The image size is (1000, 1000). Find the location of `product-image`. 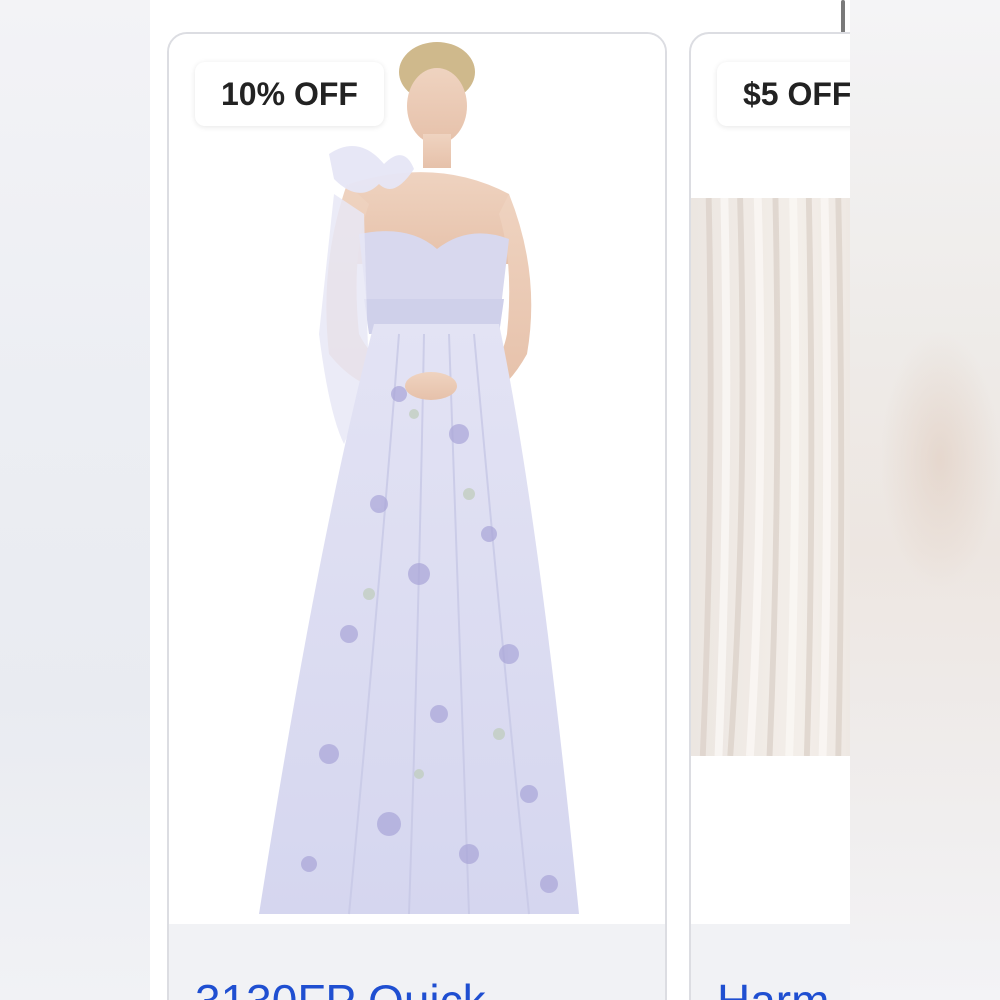

product-image is located at coordinates (770, 477).